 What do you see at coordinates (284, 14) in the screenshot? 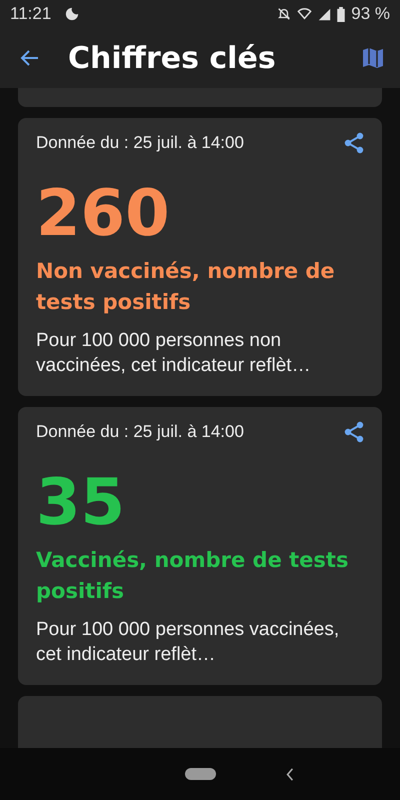
I see `muted-bell-icon` at bounding box center [284, 14].